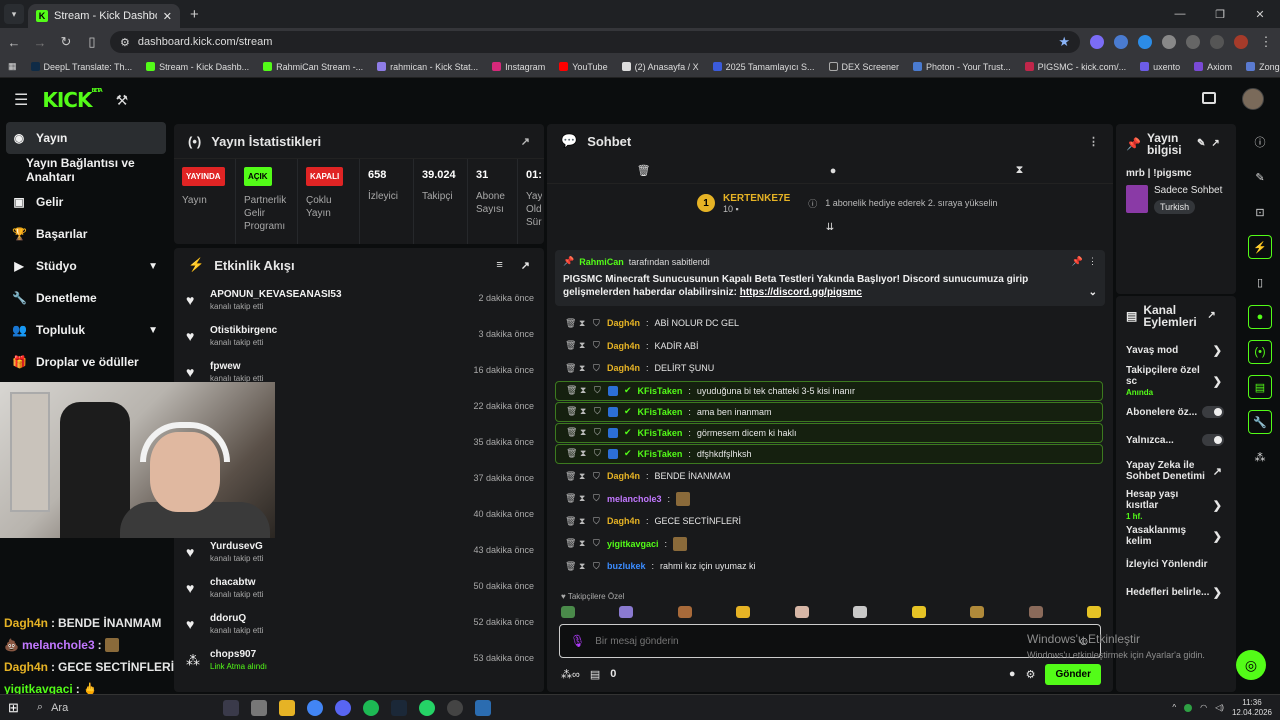 This screenshot has width=1280, height=720. What do you see at coordinates (1251, 665) in the screenshot?
I see `support-chat-button: ◎` at bounding box center [1251, 665].